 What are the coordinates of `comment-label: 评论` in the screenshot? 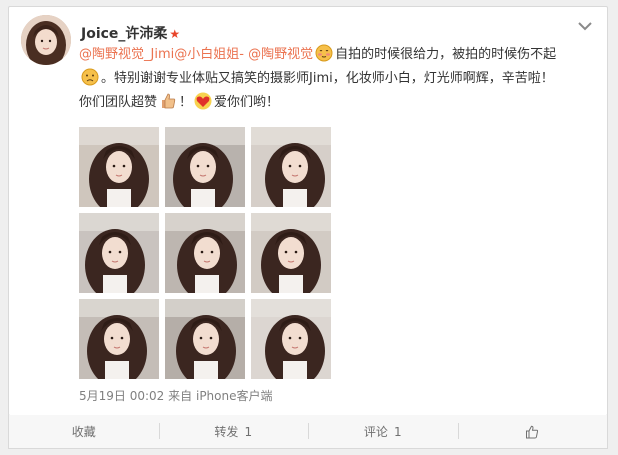 It's located at (375, 432).